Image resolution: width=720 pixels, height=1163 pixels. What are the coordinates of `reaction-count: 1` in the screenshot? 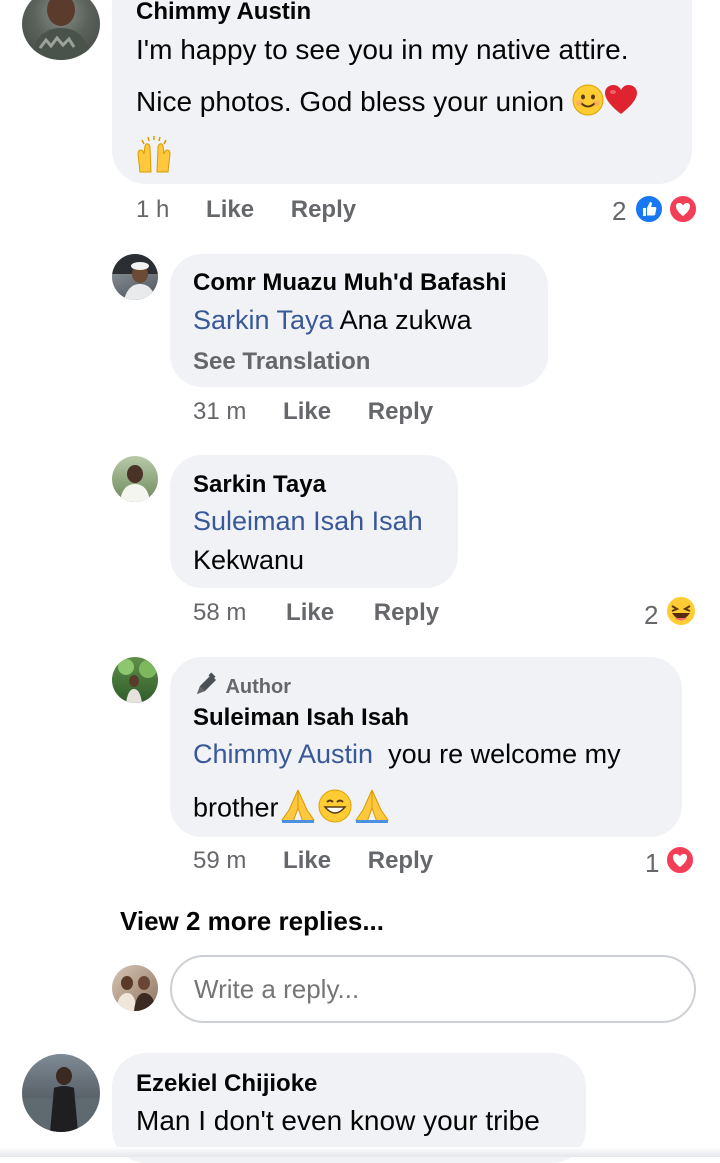 It's located at (652, 863).